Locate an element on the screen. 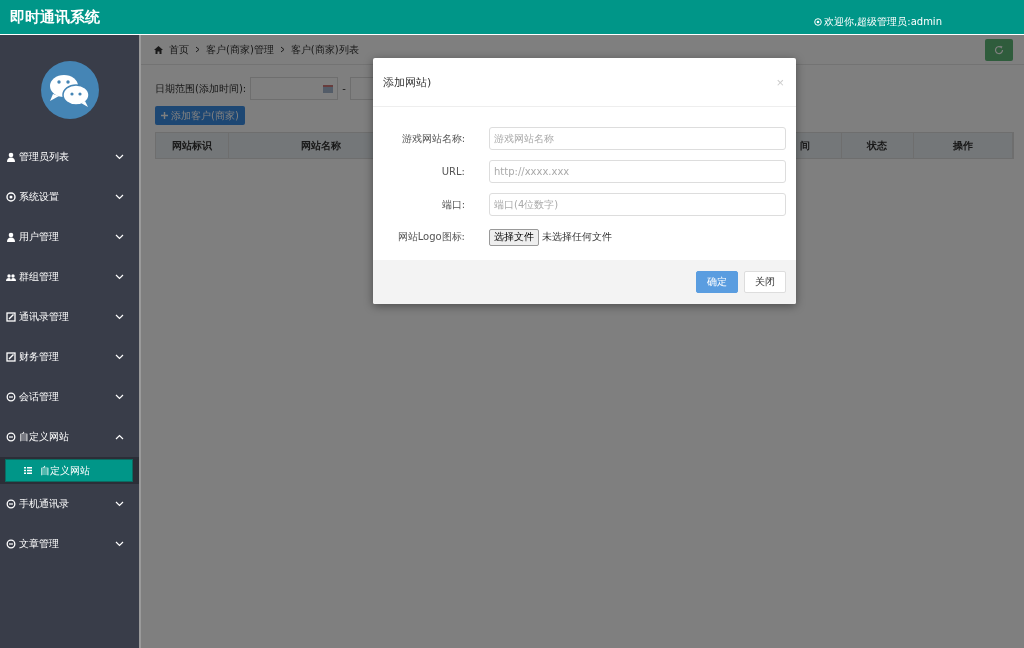 The width and height of the screenshot is (1024, 648). text-field: 端口(4位数字) is located at coordinates (637, 204).